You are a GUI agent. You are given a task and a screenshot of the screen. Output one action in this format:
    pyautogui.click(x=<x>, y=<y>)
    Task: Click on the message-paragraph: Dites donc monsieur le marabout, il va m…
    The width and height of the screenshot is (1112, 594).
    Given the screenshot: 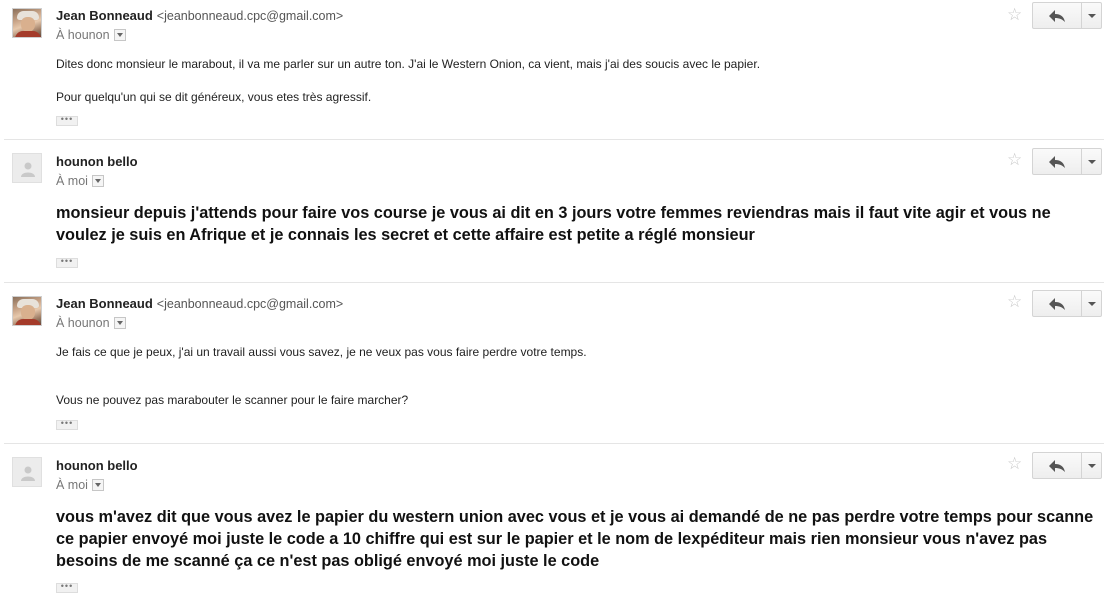 What is the action you would take?
    pyautogui.click(x=408, y=64)
    